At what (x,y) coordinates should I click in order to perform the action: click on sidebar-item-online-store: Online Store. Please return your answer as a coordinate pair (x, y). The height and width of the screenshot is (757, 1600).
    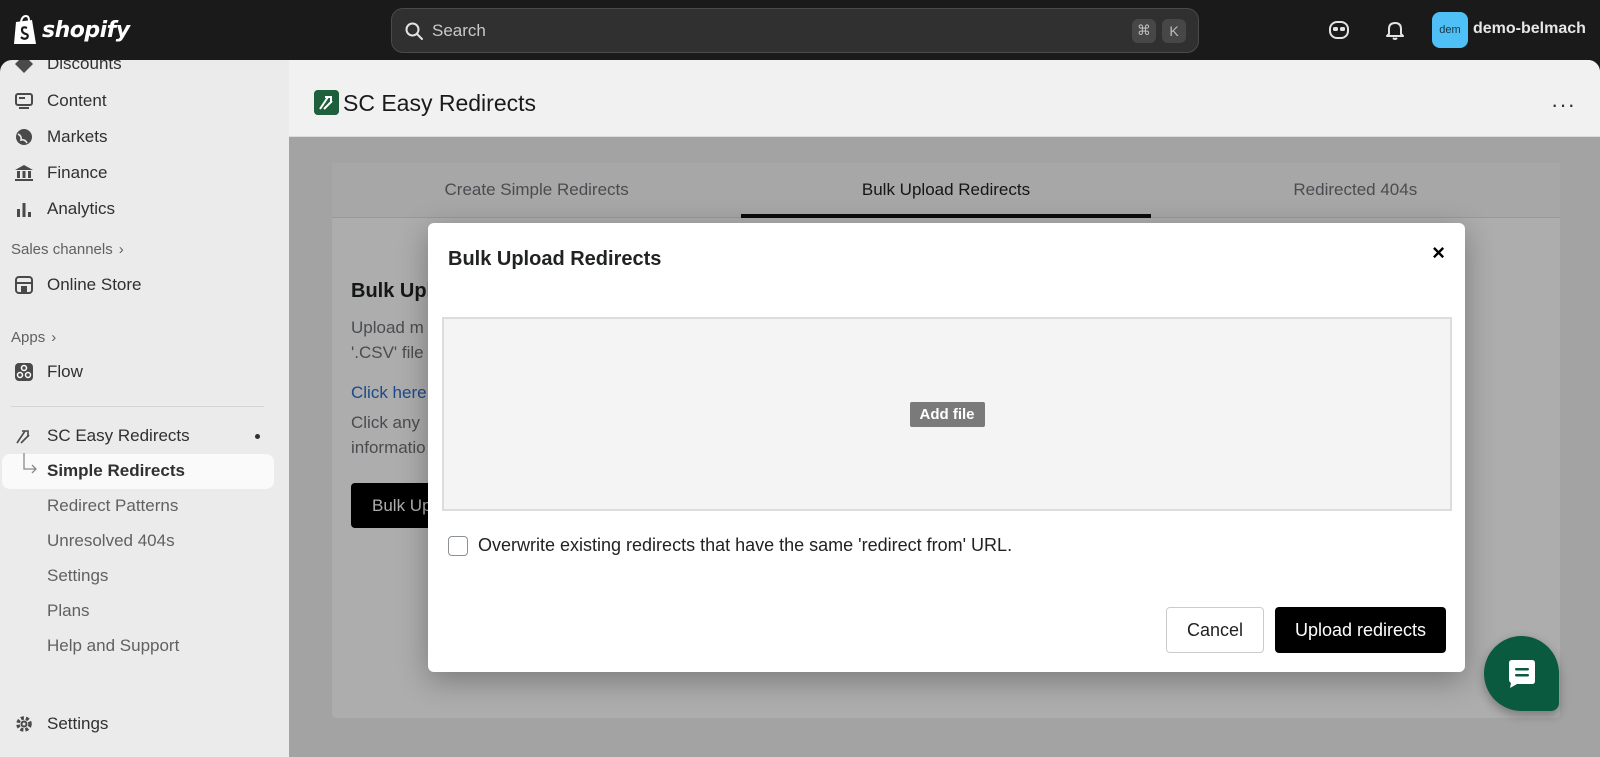
    Looking at the image, I should click on (144, 285).